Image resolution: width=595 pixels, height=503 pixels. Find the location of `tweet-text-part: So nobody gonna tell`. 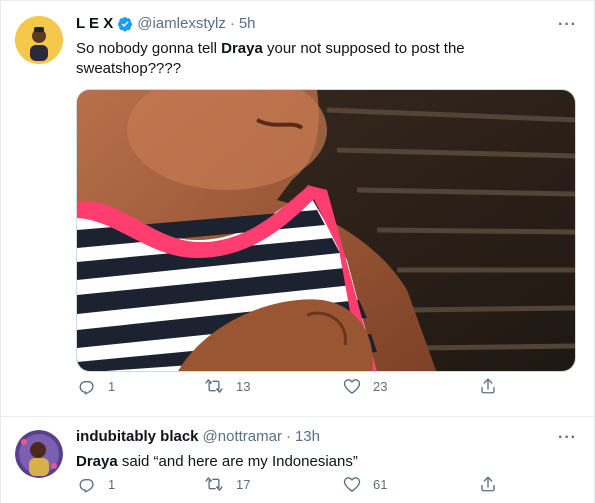

tweet-text-part: So nobody gonna tell is located at coordinates (149, 48).